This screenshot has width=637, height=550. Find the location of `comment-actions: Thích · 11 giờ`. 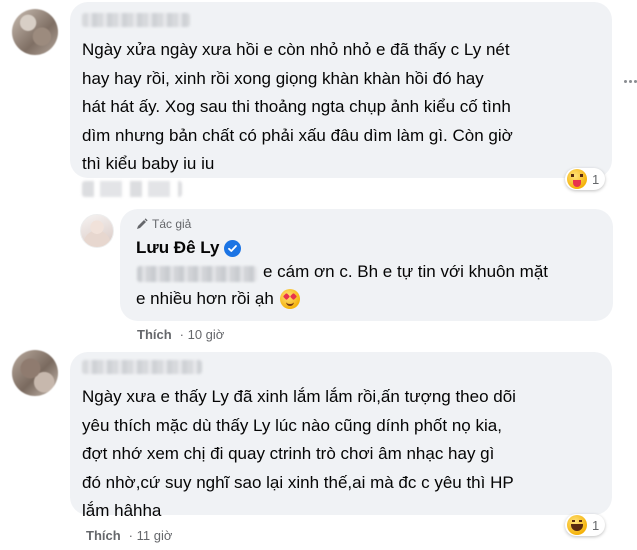

comment-actions: Thích · 11 giờ is located at coordinates (129, 535).